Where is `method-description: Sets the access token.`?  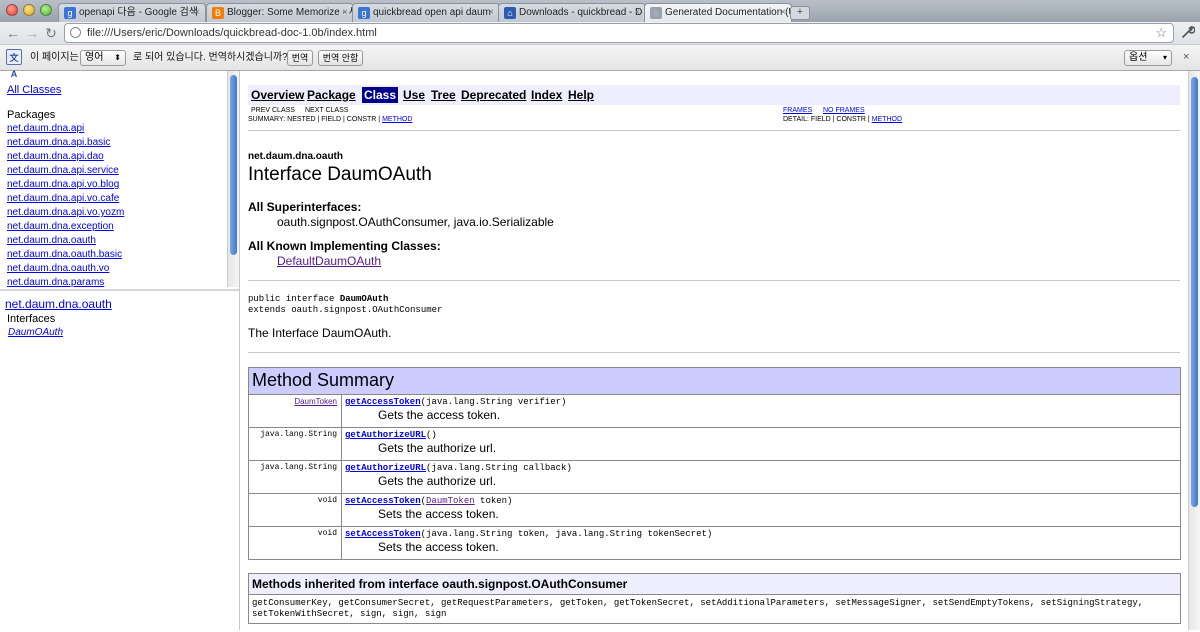 method-description: Sets the access token. is located at coordinates (438, 547).